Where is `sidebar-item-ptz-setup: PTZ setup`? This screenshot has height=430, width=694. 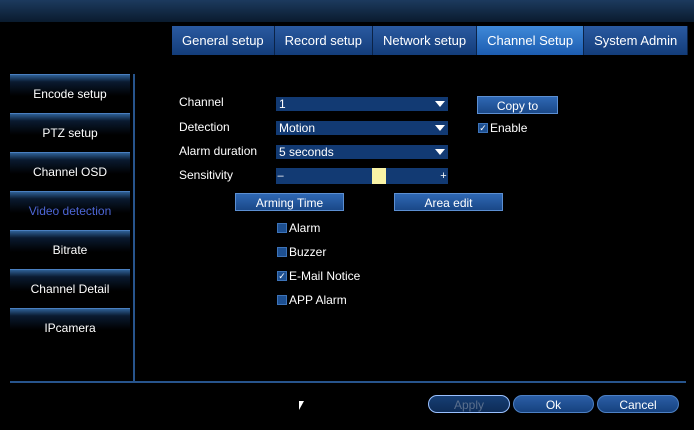 sidebar-item-ptz-setup: PTZ setup is located at coordinates (70, 132).